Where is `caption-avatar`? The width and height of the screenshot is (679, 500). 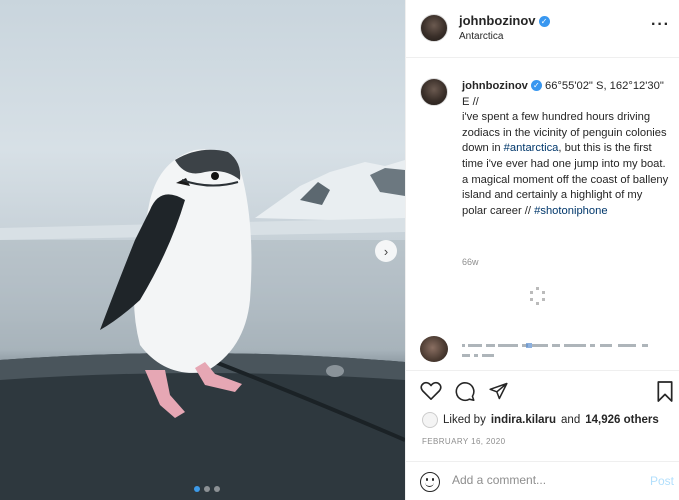 caption-avatar is located at coordinates (434, 92).